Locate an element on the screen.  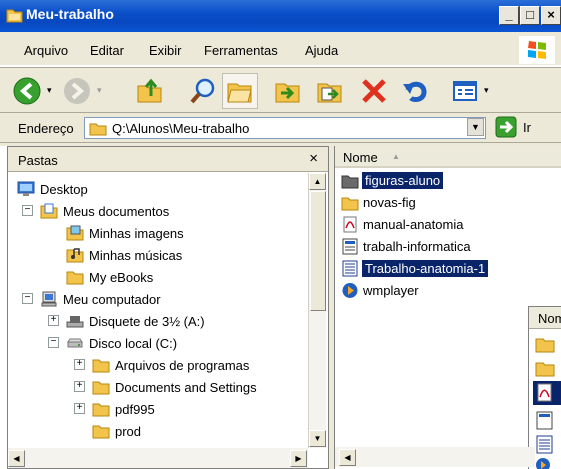
tree-item-pdf995: pdf995 is located at coordinates (123, 409).